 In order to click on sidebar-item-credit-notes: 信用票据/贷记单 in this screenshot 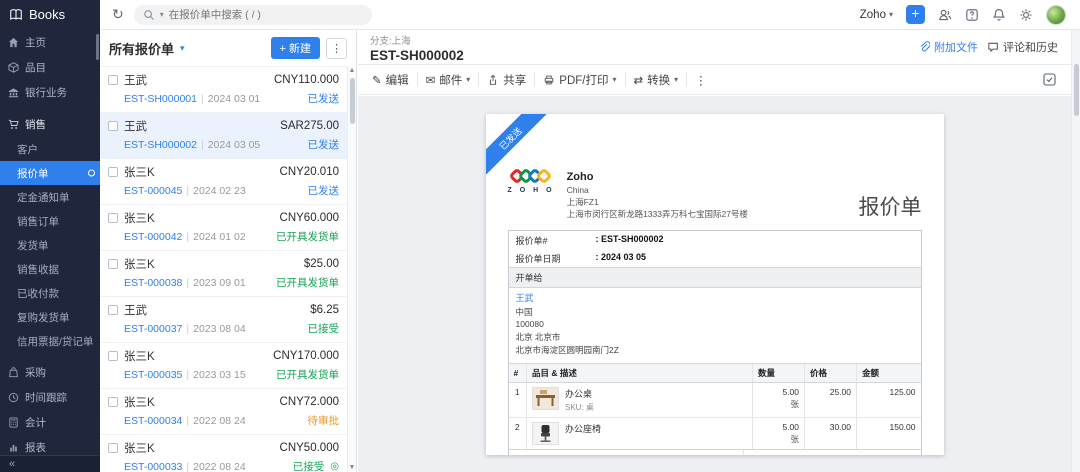, I will do `click(50, 341)`.